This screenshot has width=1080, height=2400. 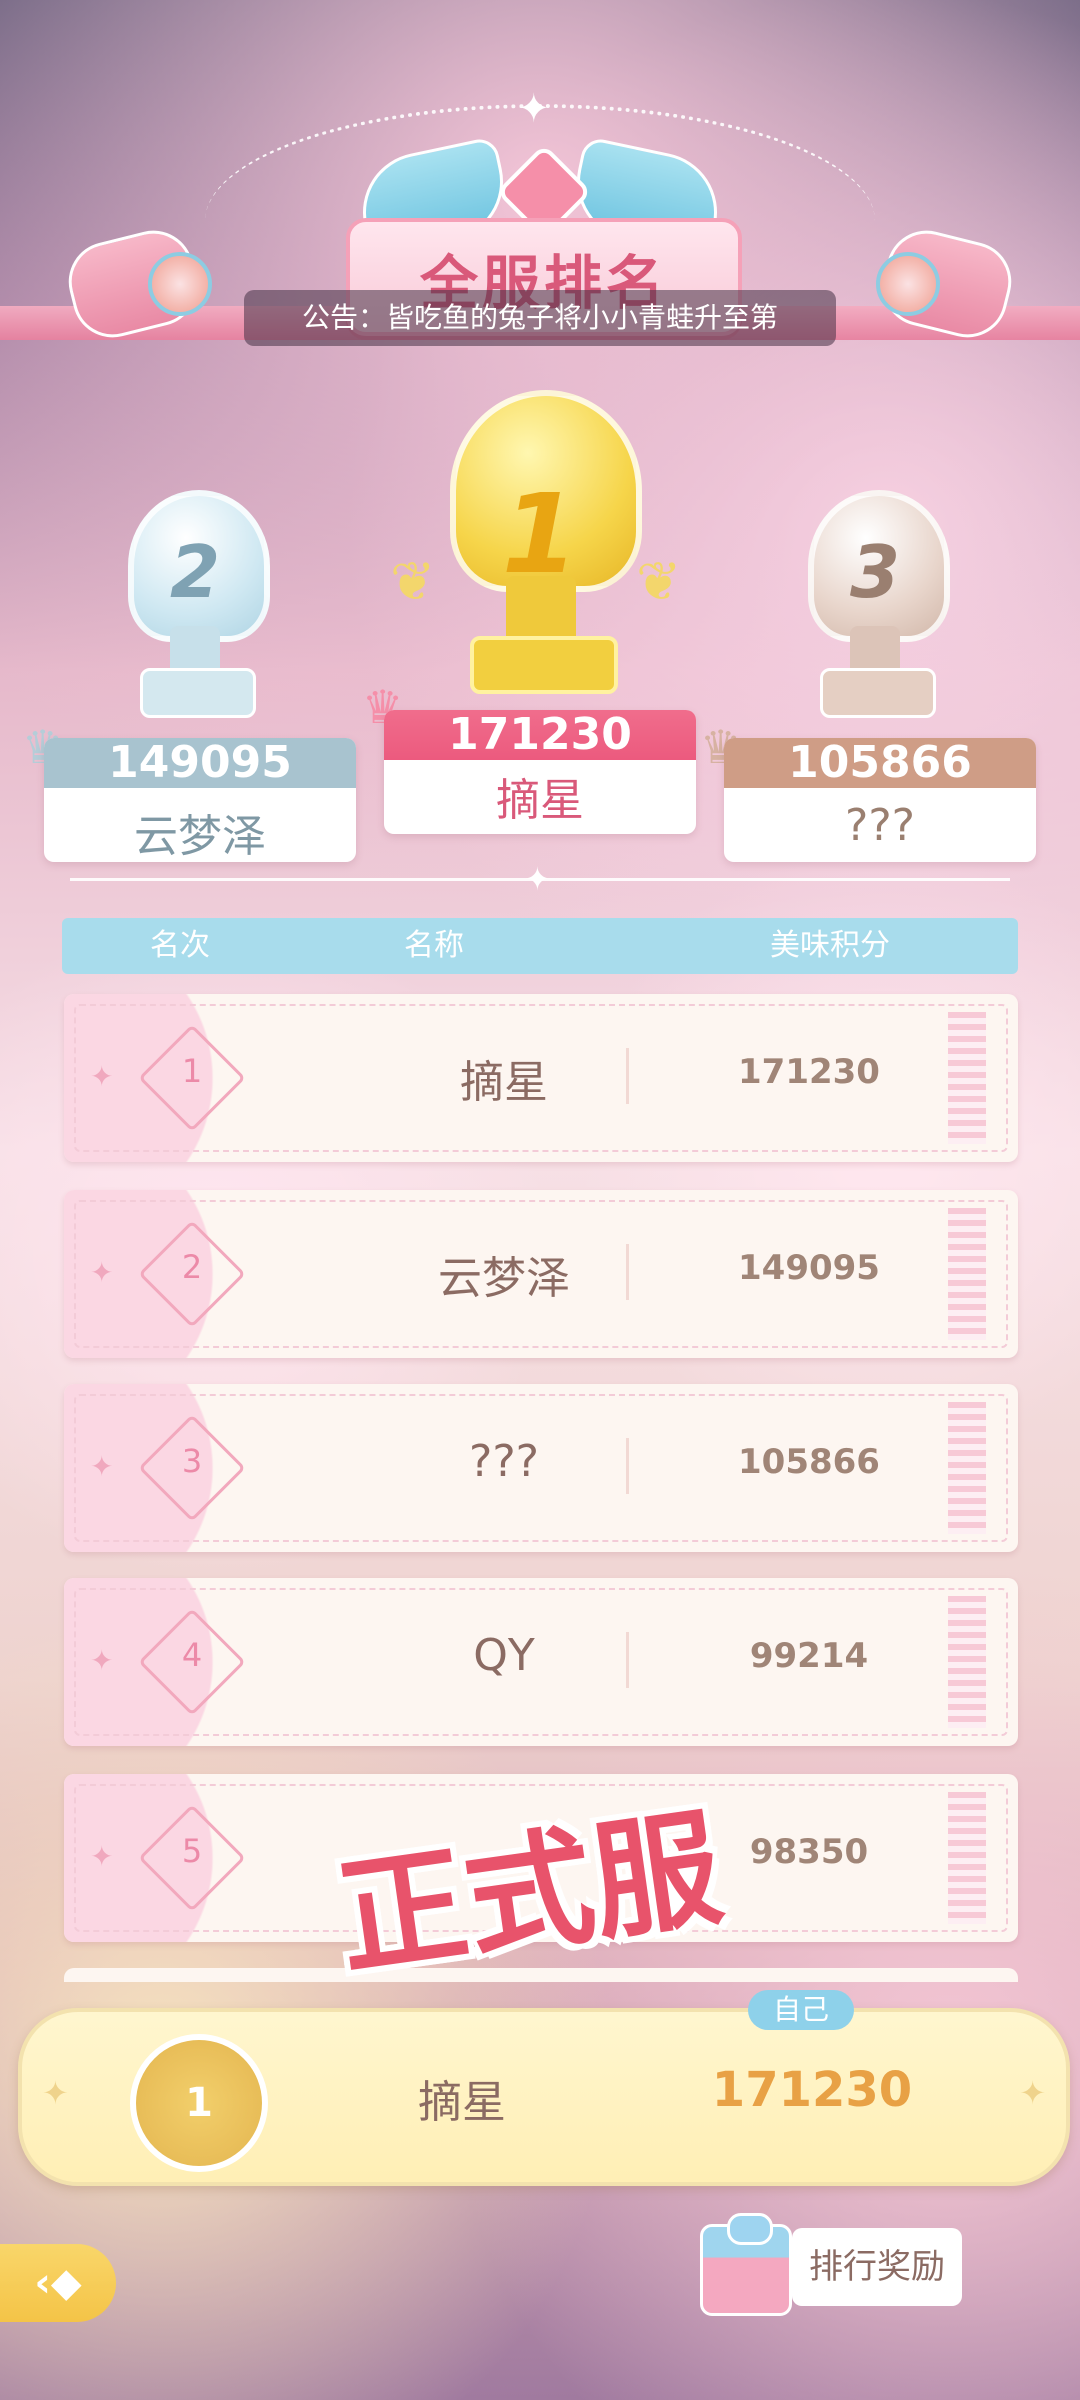 I want to click on table-row: ✦ 3 ??? 105866, so click(x=541, y=1468).